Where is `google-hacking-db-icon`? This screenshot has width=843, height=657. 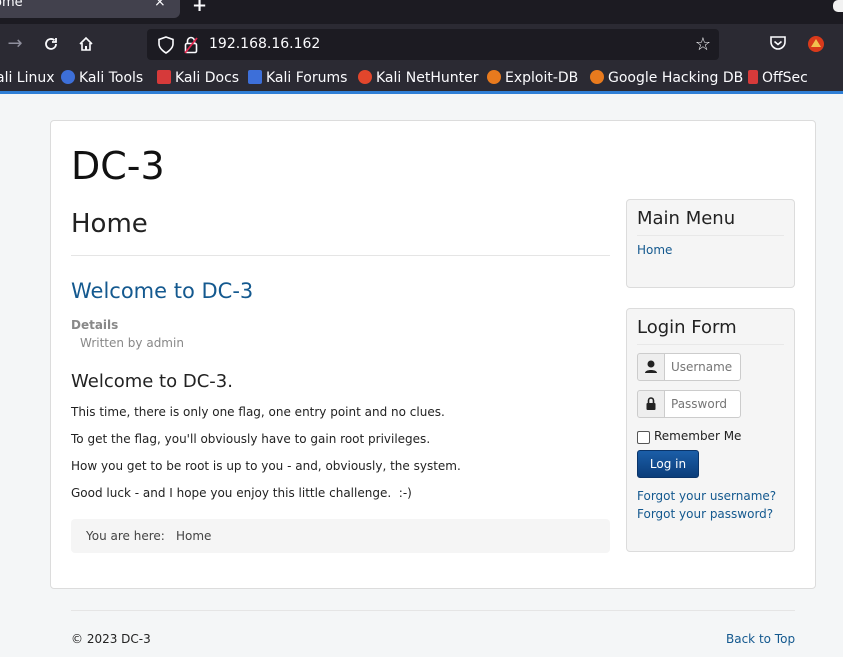
google-hacking-db-icon is located at coordinates (597, 77).